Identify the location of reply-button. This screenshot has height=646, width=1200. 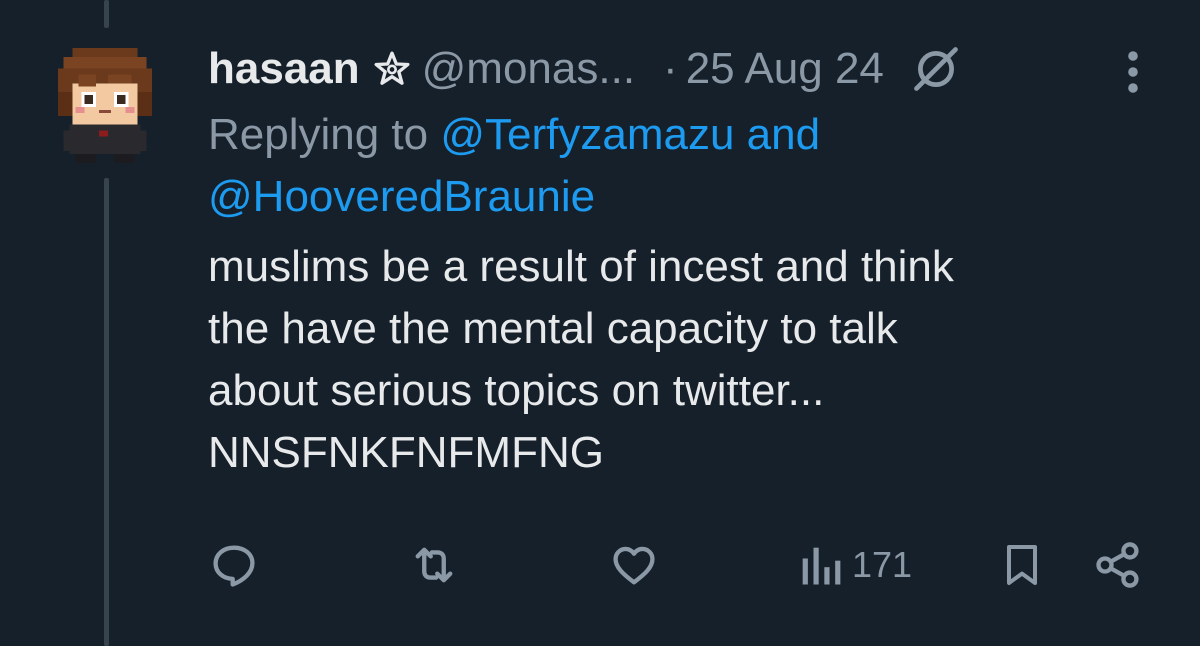
(234, 565).